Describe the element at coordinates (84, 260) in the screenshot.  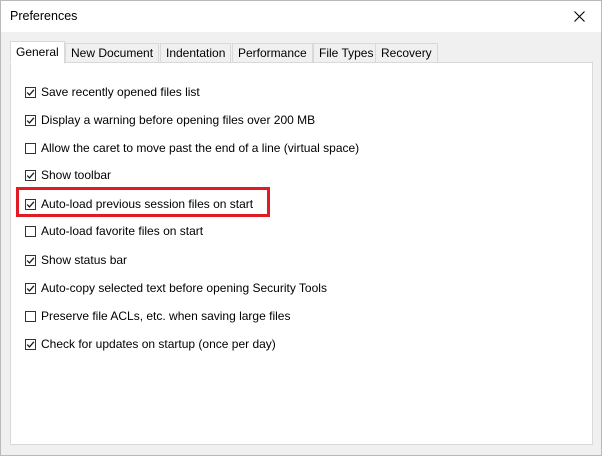
I see `option-label: Show status bar` at that location.